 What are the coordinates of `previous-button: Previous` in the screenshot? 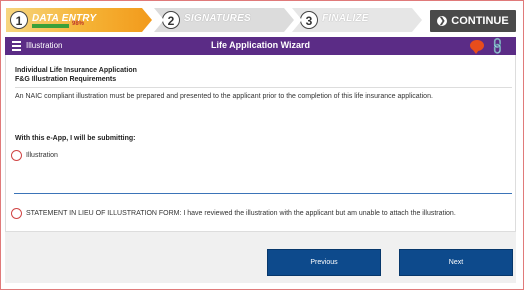 It's located at (324, 262).